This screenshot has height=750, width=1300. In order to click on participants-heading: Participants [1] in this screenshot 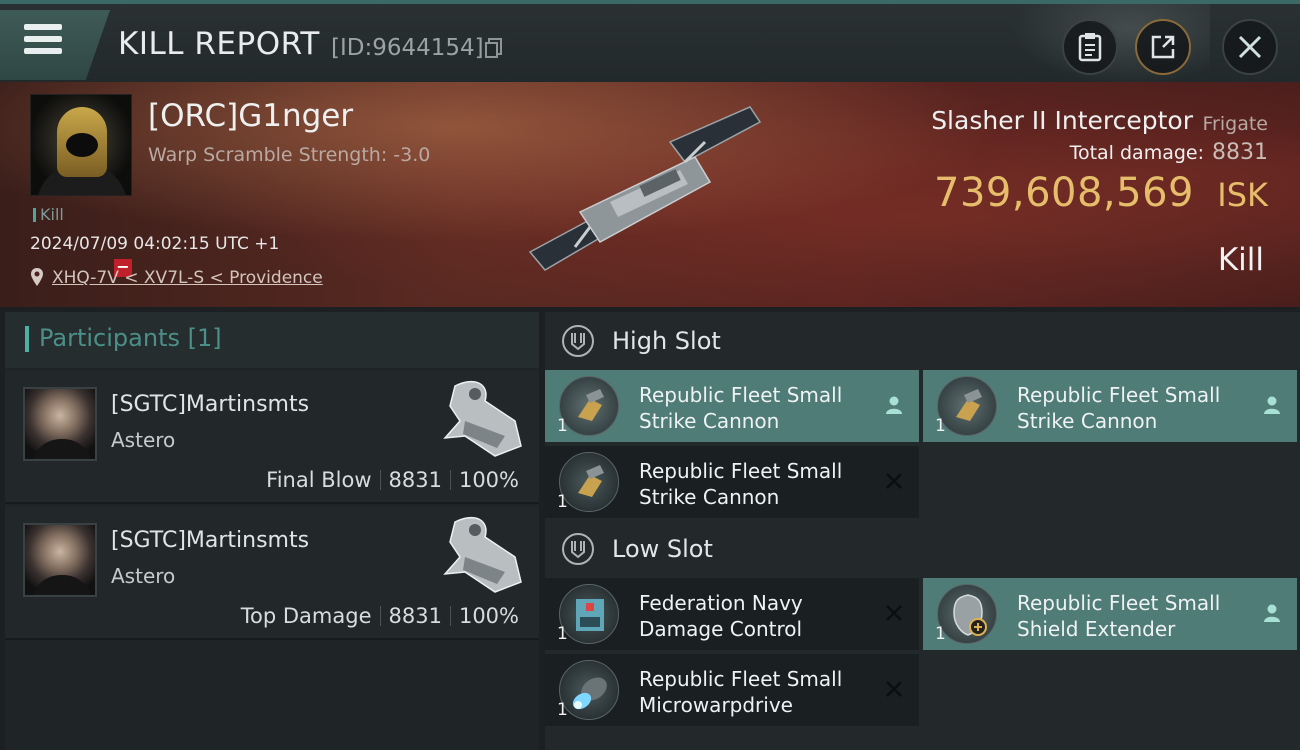, I will do `click(130, 338)`.